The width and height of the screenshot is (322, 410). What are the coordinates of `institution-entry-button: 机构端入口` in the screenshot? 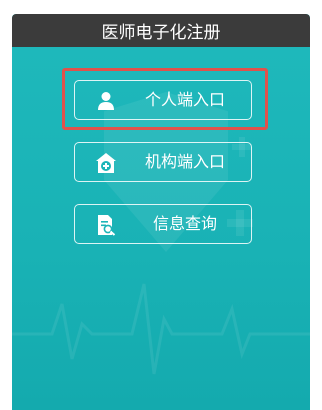 It's located at (163, 162).